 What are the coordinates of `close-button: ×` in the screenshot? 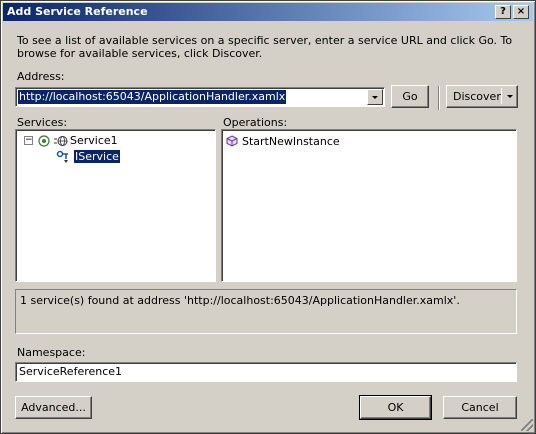 It's located at (521, 12).